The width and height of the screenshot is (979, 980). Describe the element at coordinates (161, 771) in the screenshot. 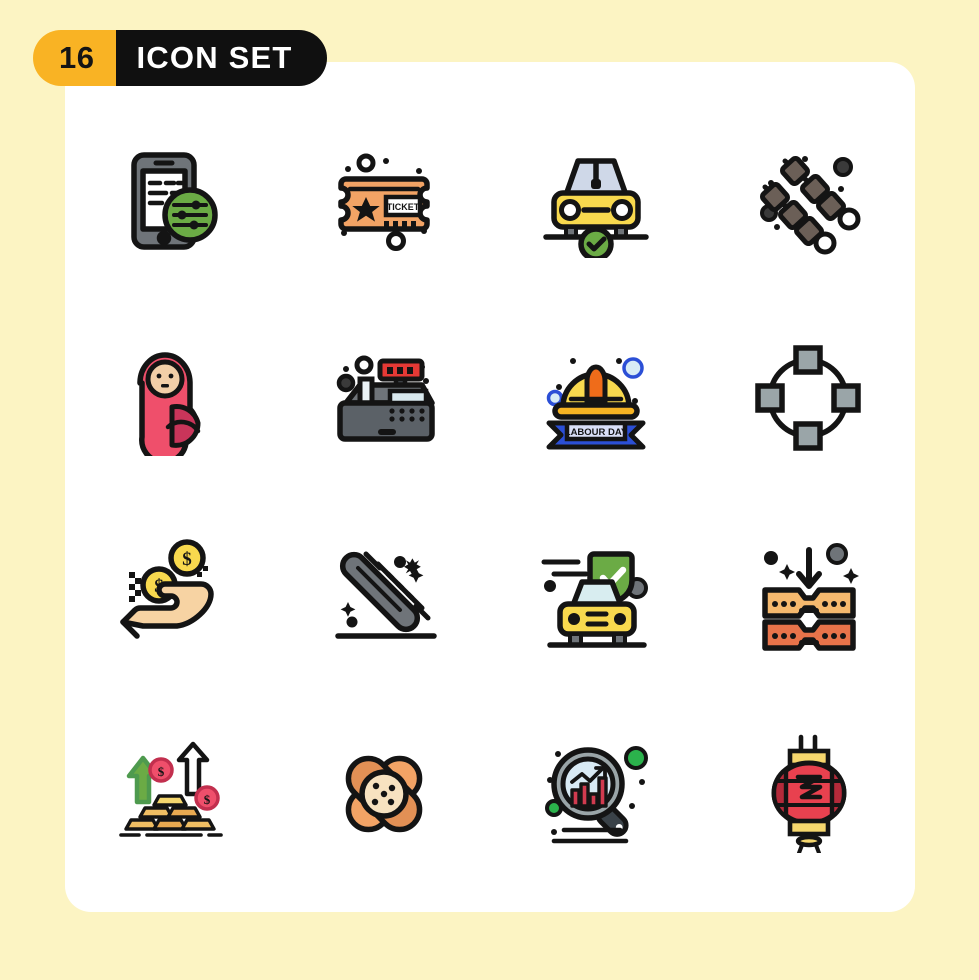

I see `gold-dollar-label: $` at that location.